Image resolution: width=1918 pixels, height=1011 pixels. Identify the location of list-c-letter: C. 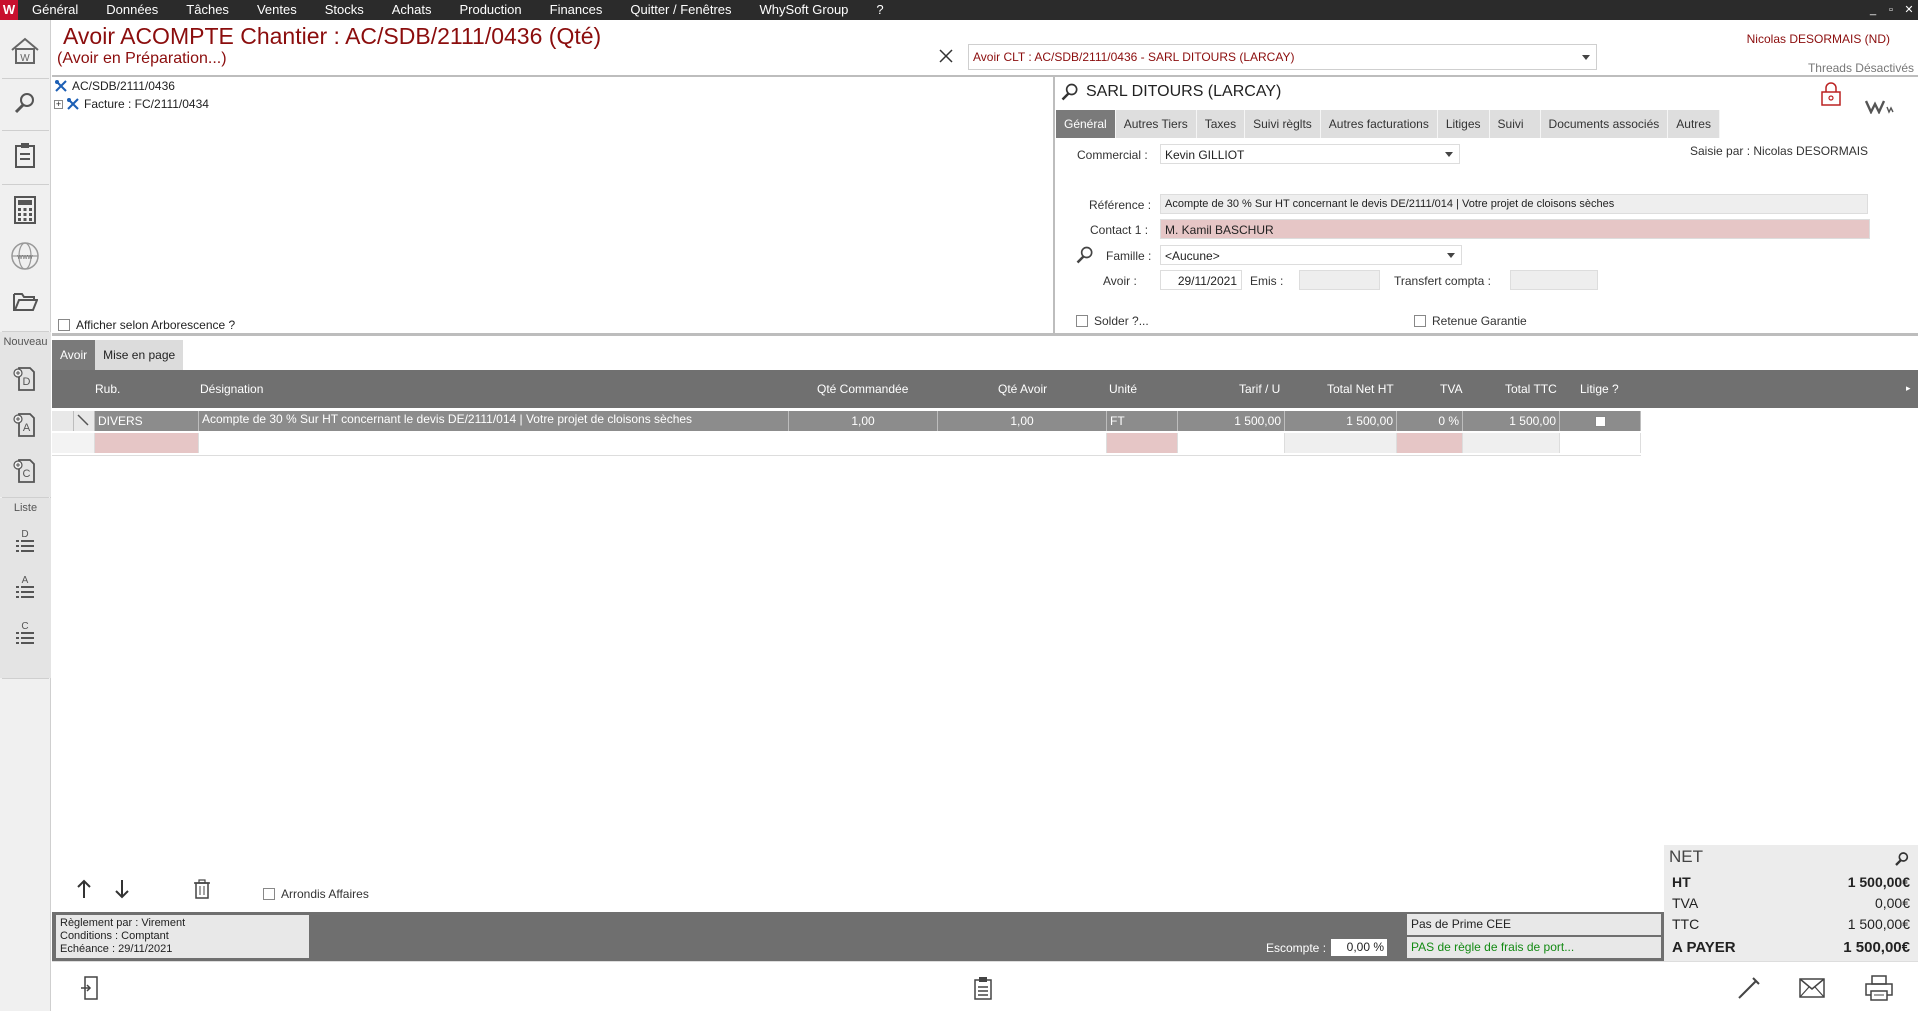
(24, 626).